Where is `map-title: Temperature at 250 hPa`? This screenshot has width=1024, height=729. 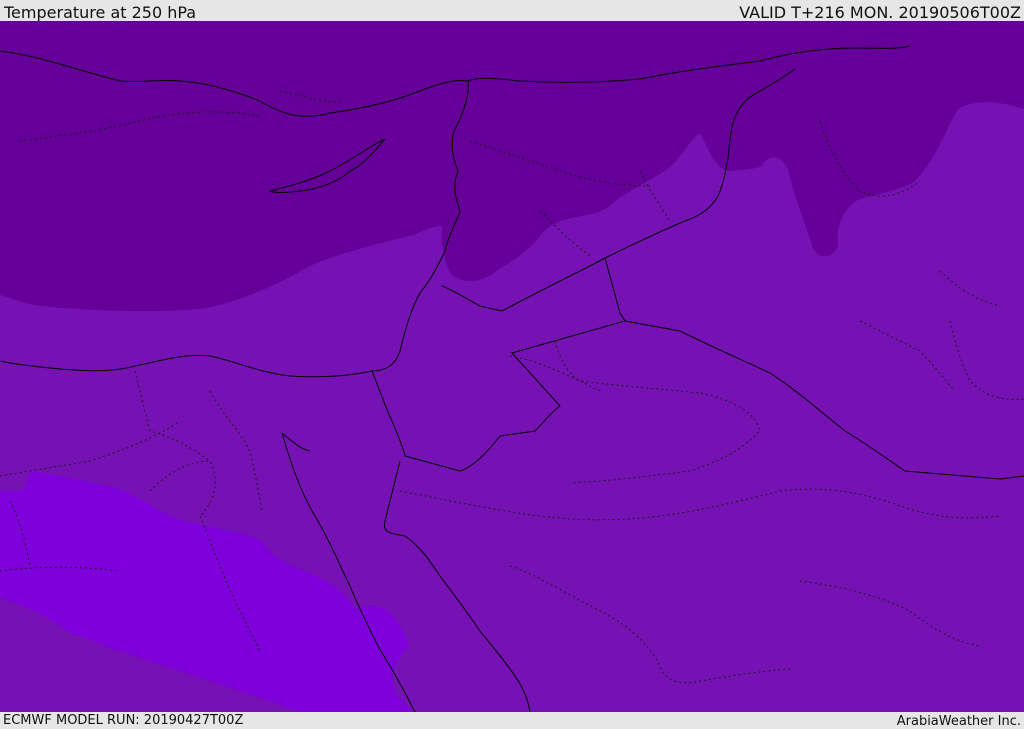
map-title: Temperature at 250 hPa is located at coordinates (100, 12).